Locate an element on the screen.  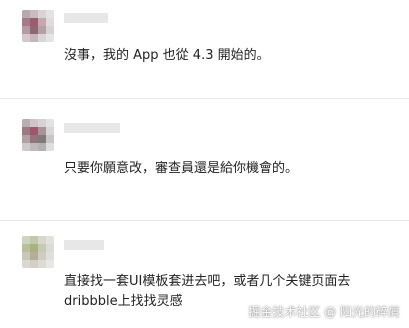
comment-text-line-1: 直接找一套UI模板套进去吧，或者几个关键页面去 is located at coordinates (207, 281).